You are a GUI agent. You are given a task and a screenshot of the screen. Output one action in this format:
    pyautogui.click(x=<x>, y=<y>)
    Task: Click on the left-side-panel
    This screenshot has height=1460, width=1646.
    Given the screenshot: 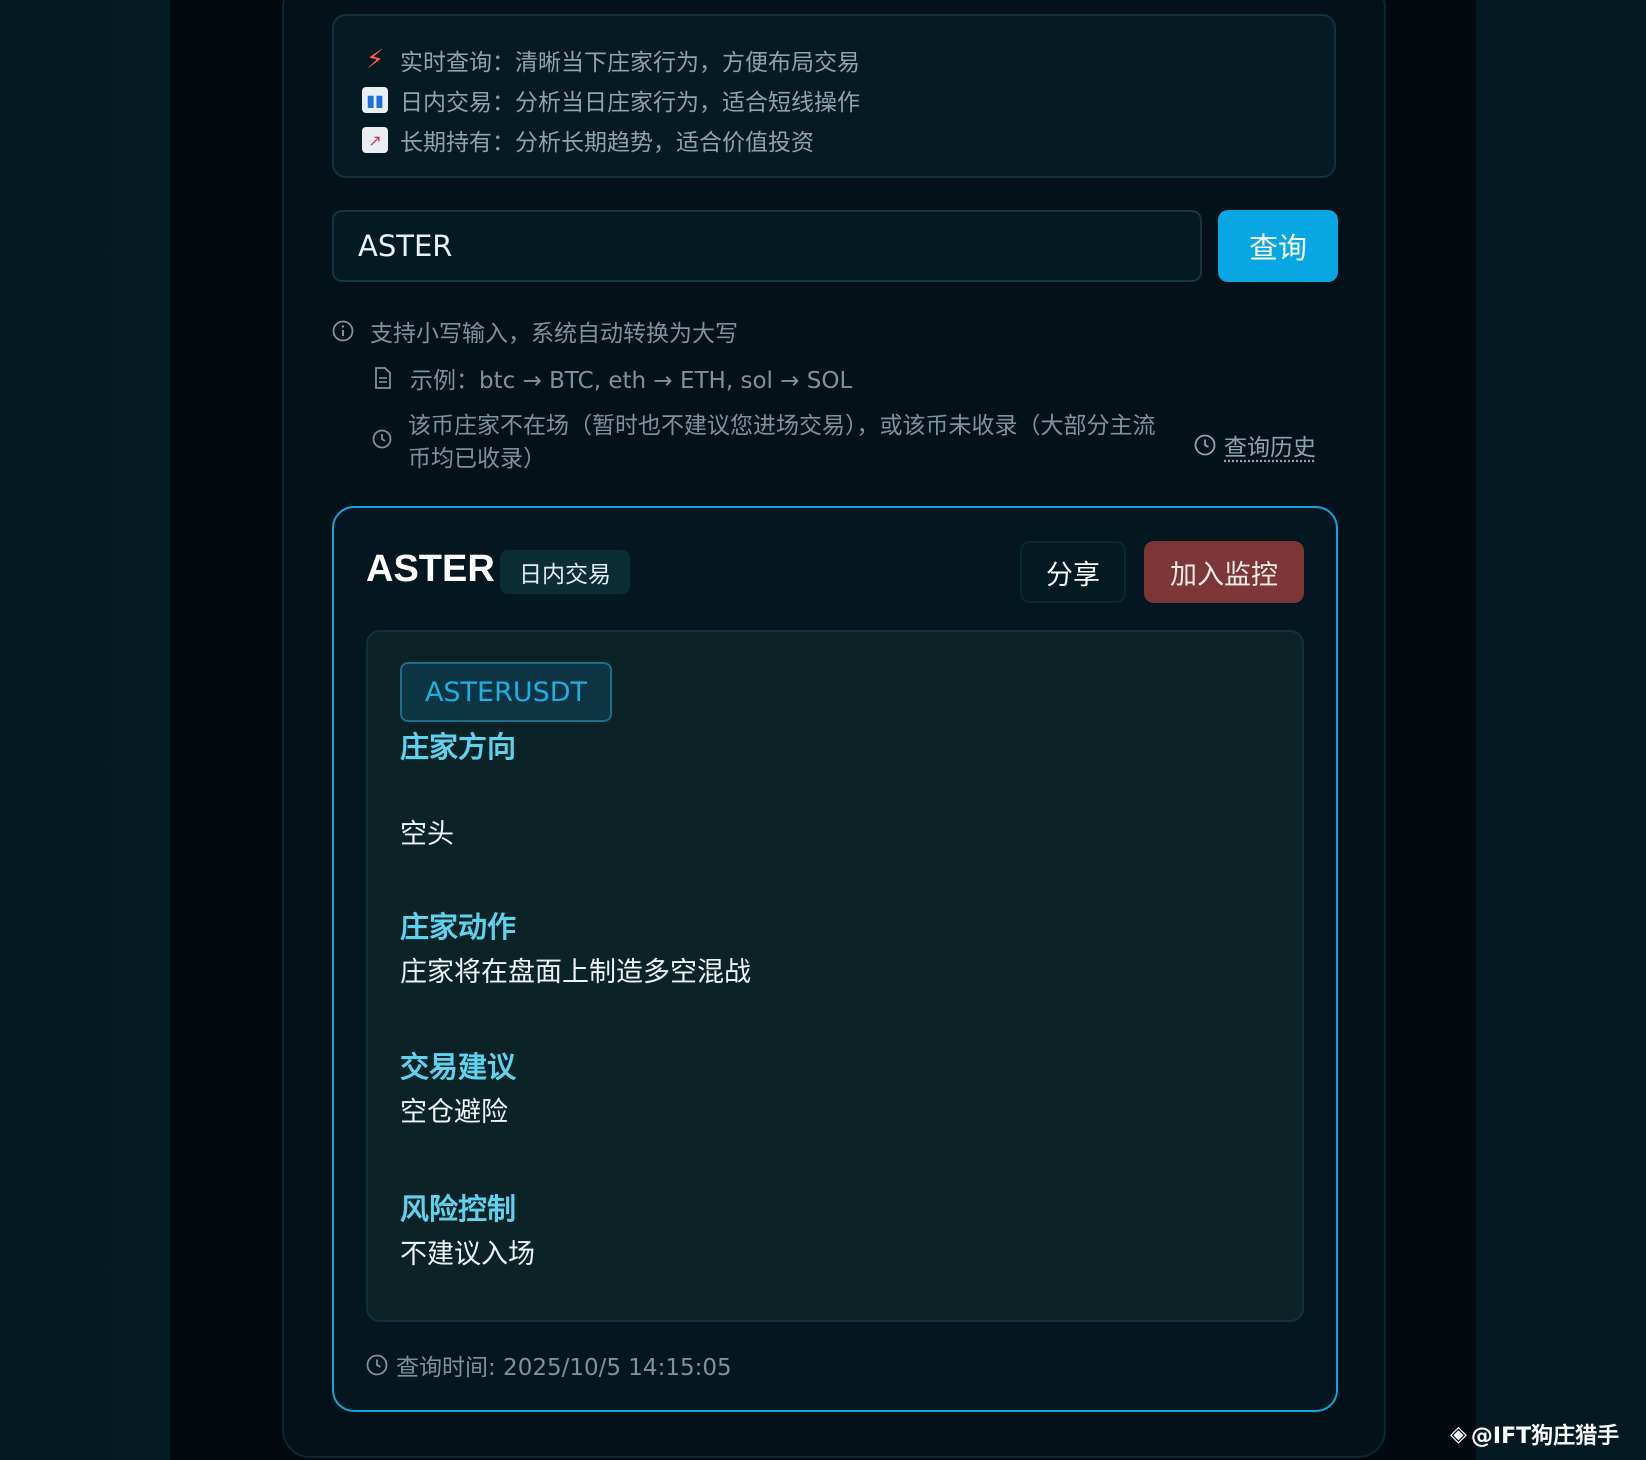 What is the action you would take?
    pyautogui.click(x=226, y=730)
    